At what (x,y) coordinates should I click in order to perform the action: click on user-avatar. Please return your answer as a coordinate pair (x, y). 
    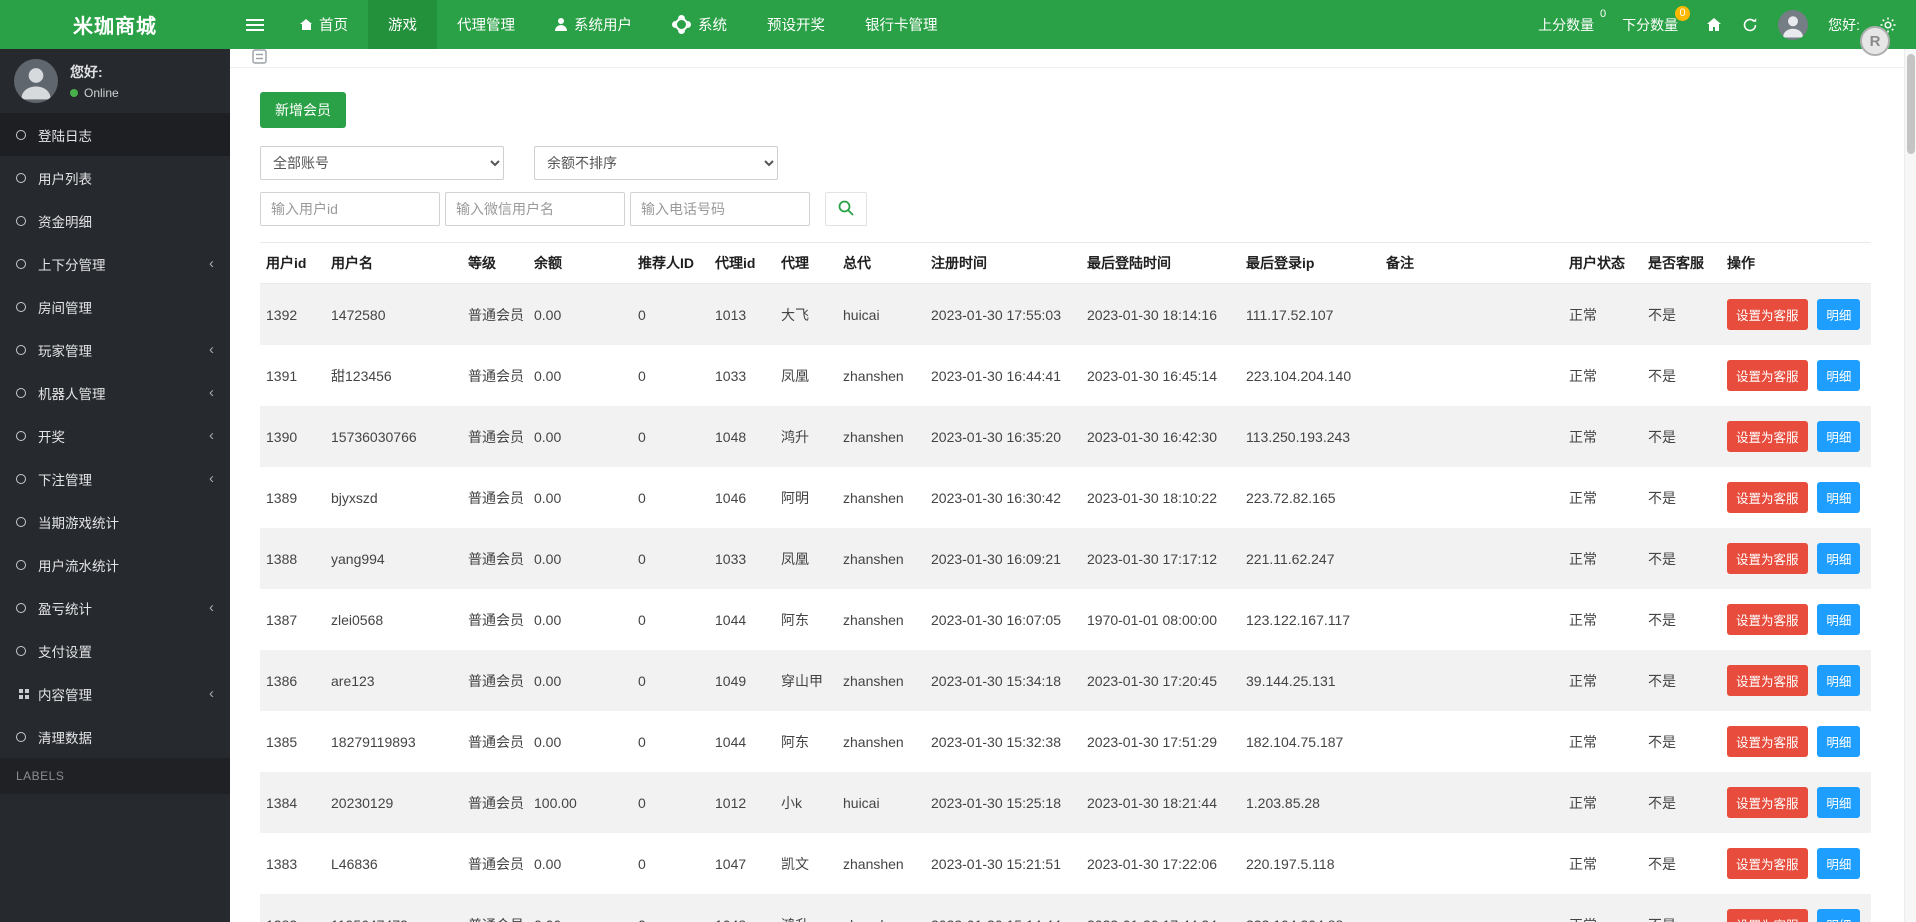
    Looking at the image, I should click on (1793, 24).